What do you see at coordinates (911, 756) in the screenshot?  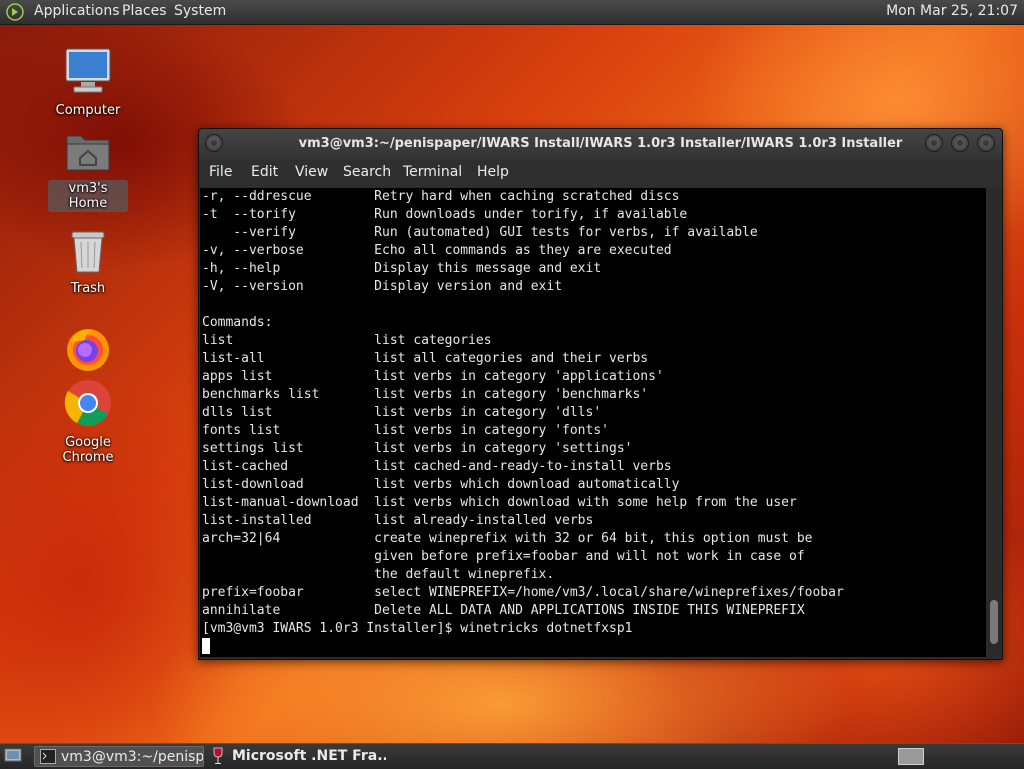 I see `workspace-switcher` at bounding box center [911, 756].